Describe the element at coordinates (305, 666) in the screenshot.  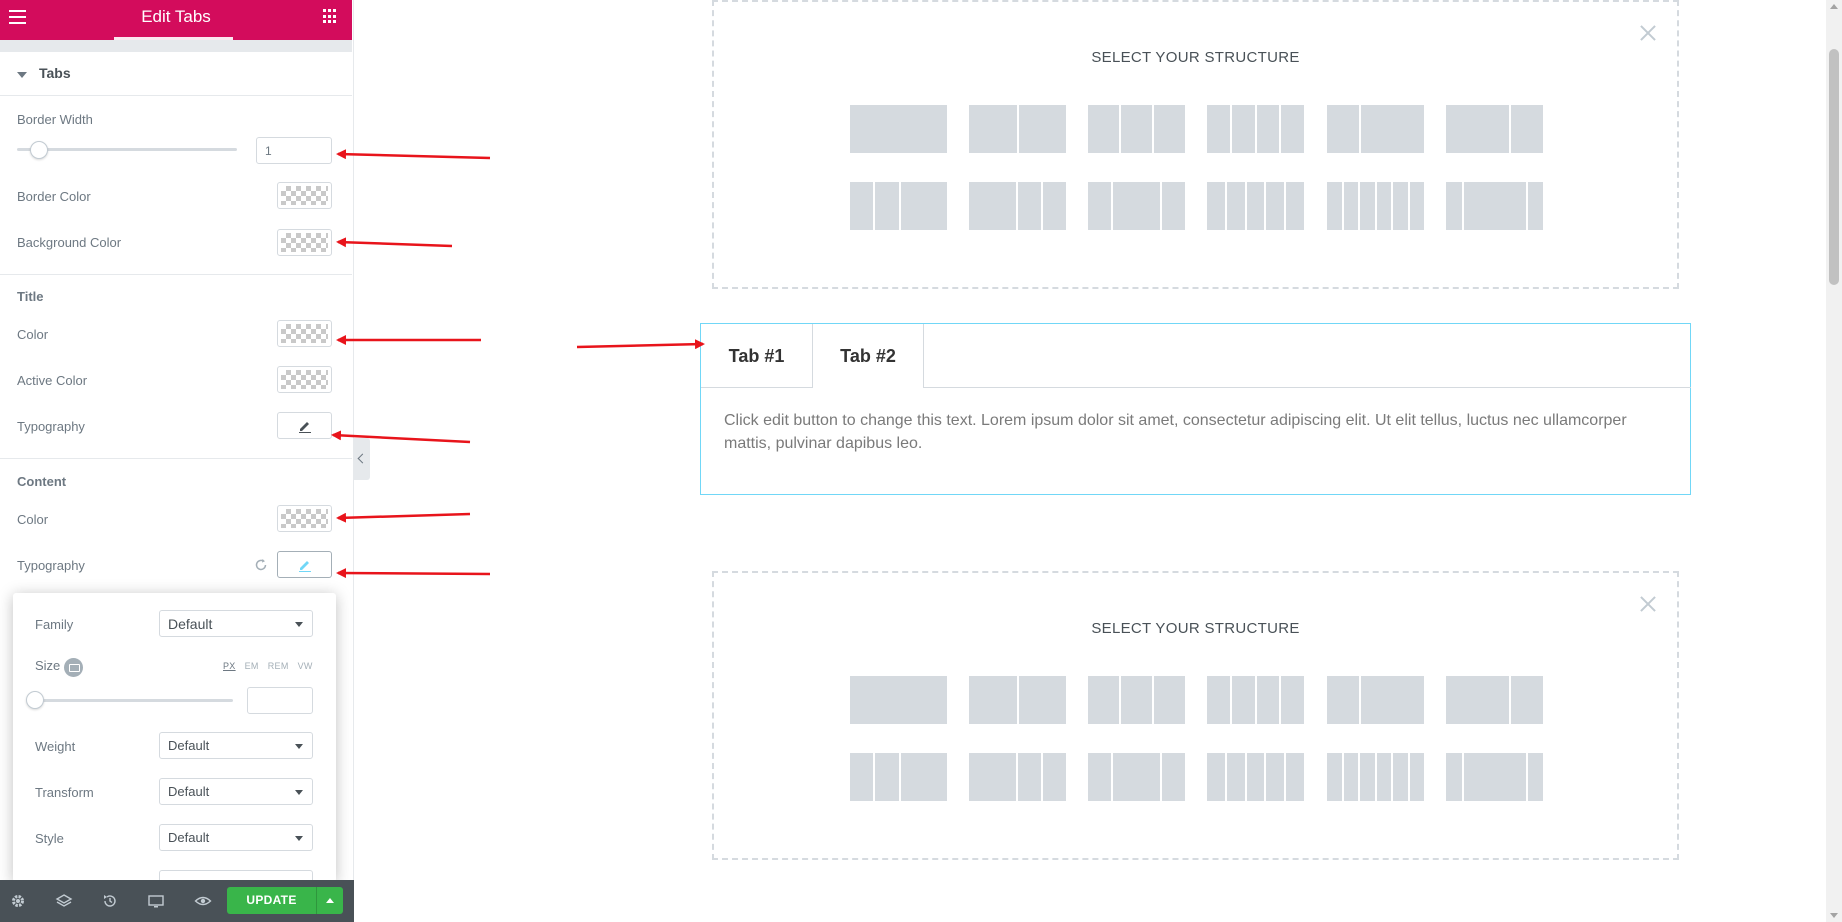
I see `unit-vw: VW` at that location.